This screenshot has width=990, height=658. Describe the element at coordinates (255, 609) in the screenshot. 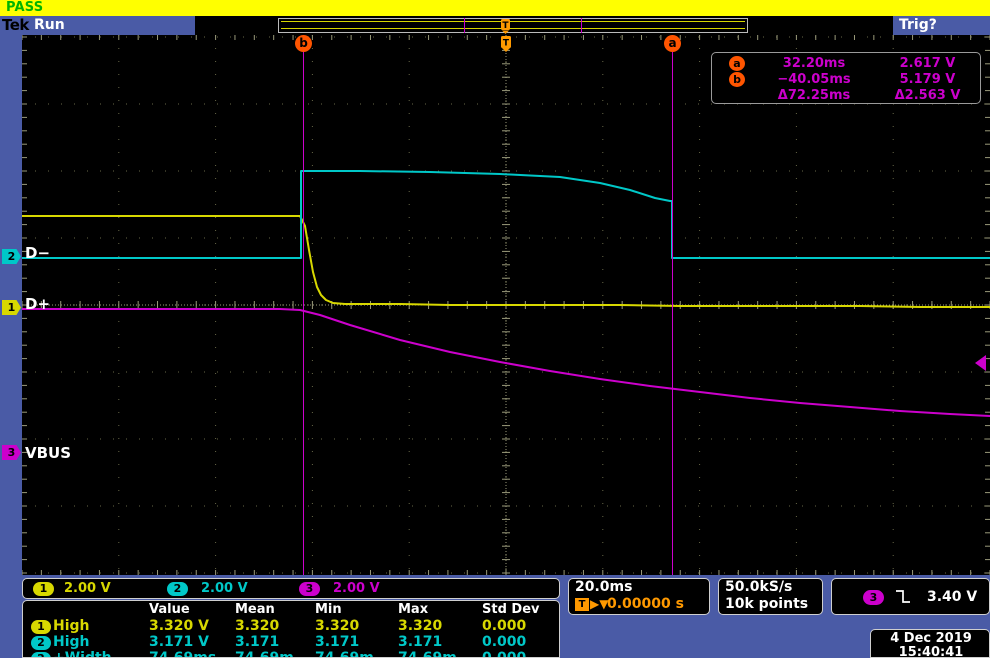

I see `measurement-header-mean: Mean` at that location.